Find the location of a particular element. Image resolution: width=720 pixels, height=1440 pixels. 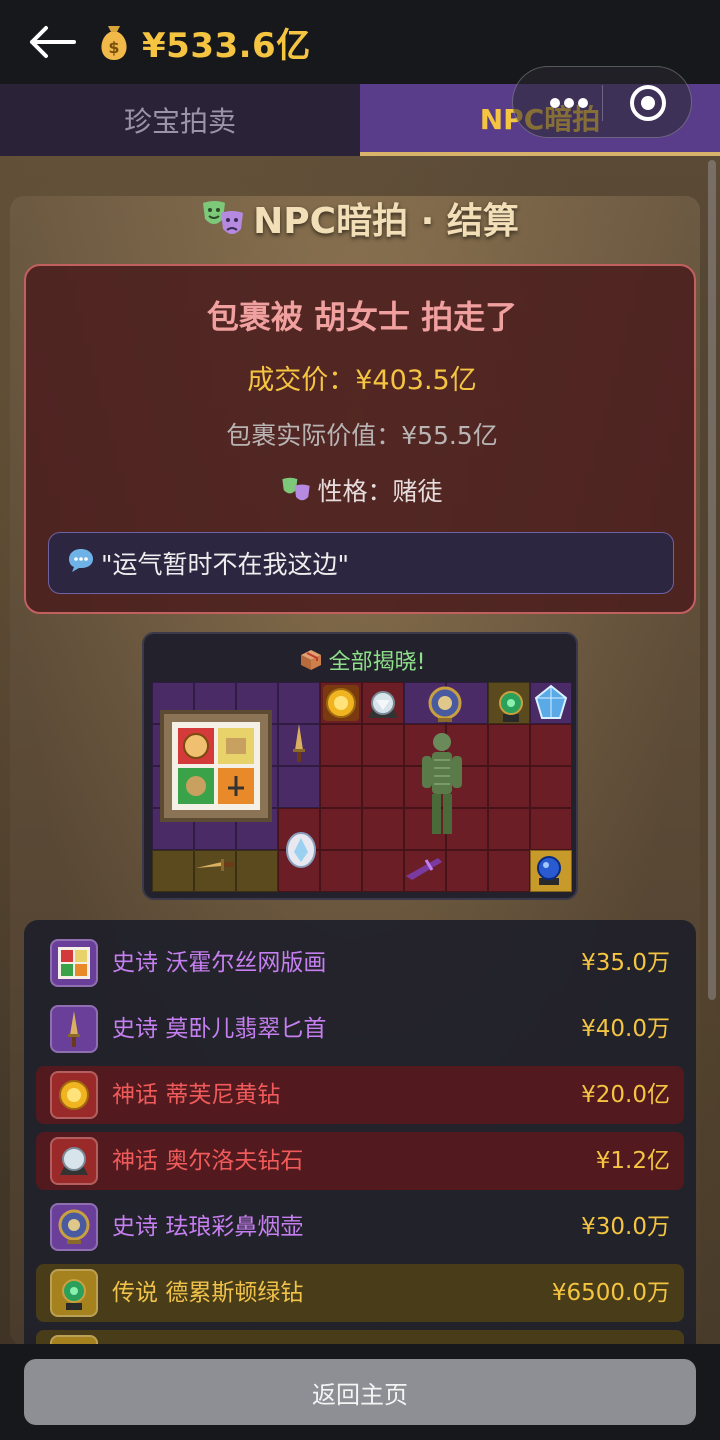

settlement-title: NPC暗拍 · 结算 is located at coordinates (360, 220).